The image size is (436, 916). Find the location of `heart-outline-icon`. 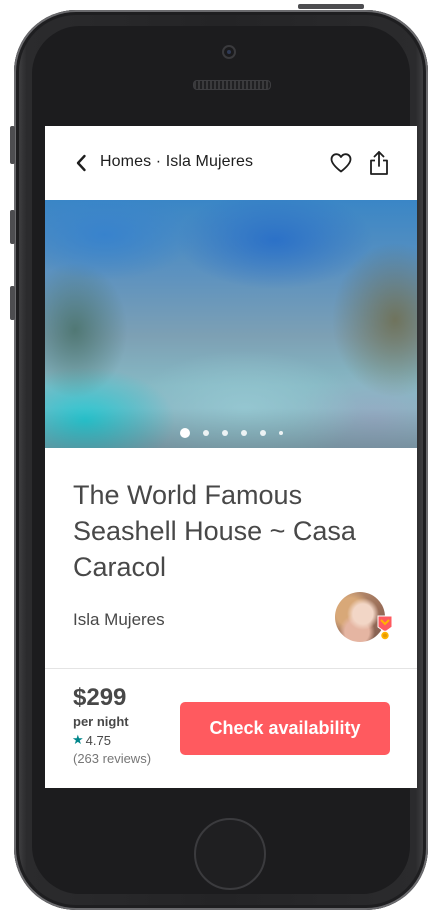

heart-outline-icon is located at coordinates (341, 163).